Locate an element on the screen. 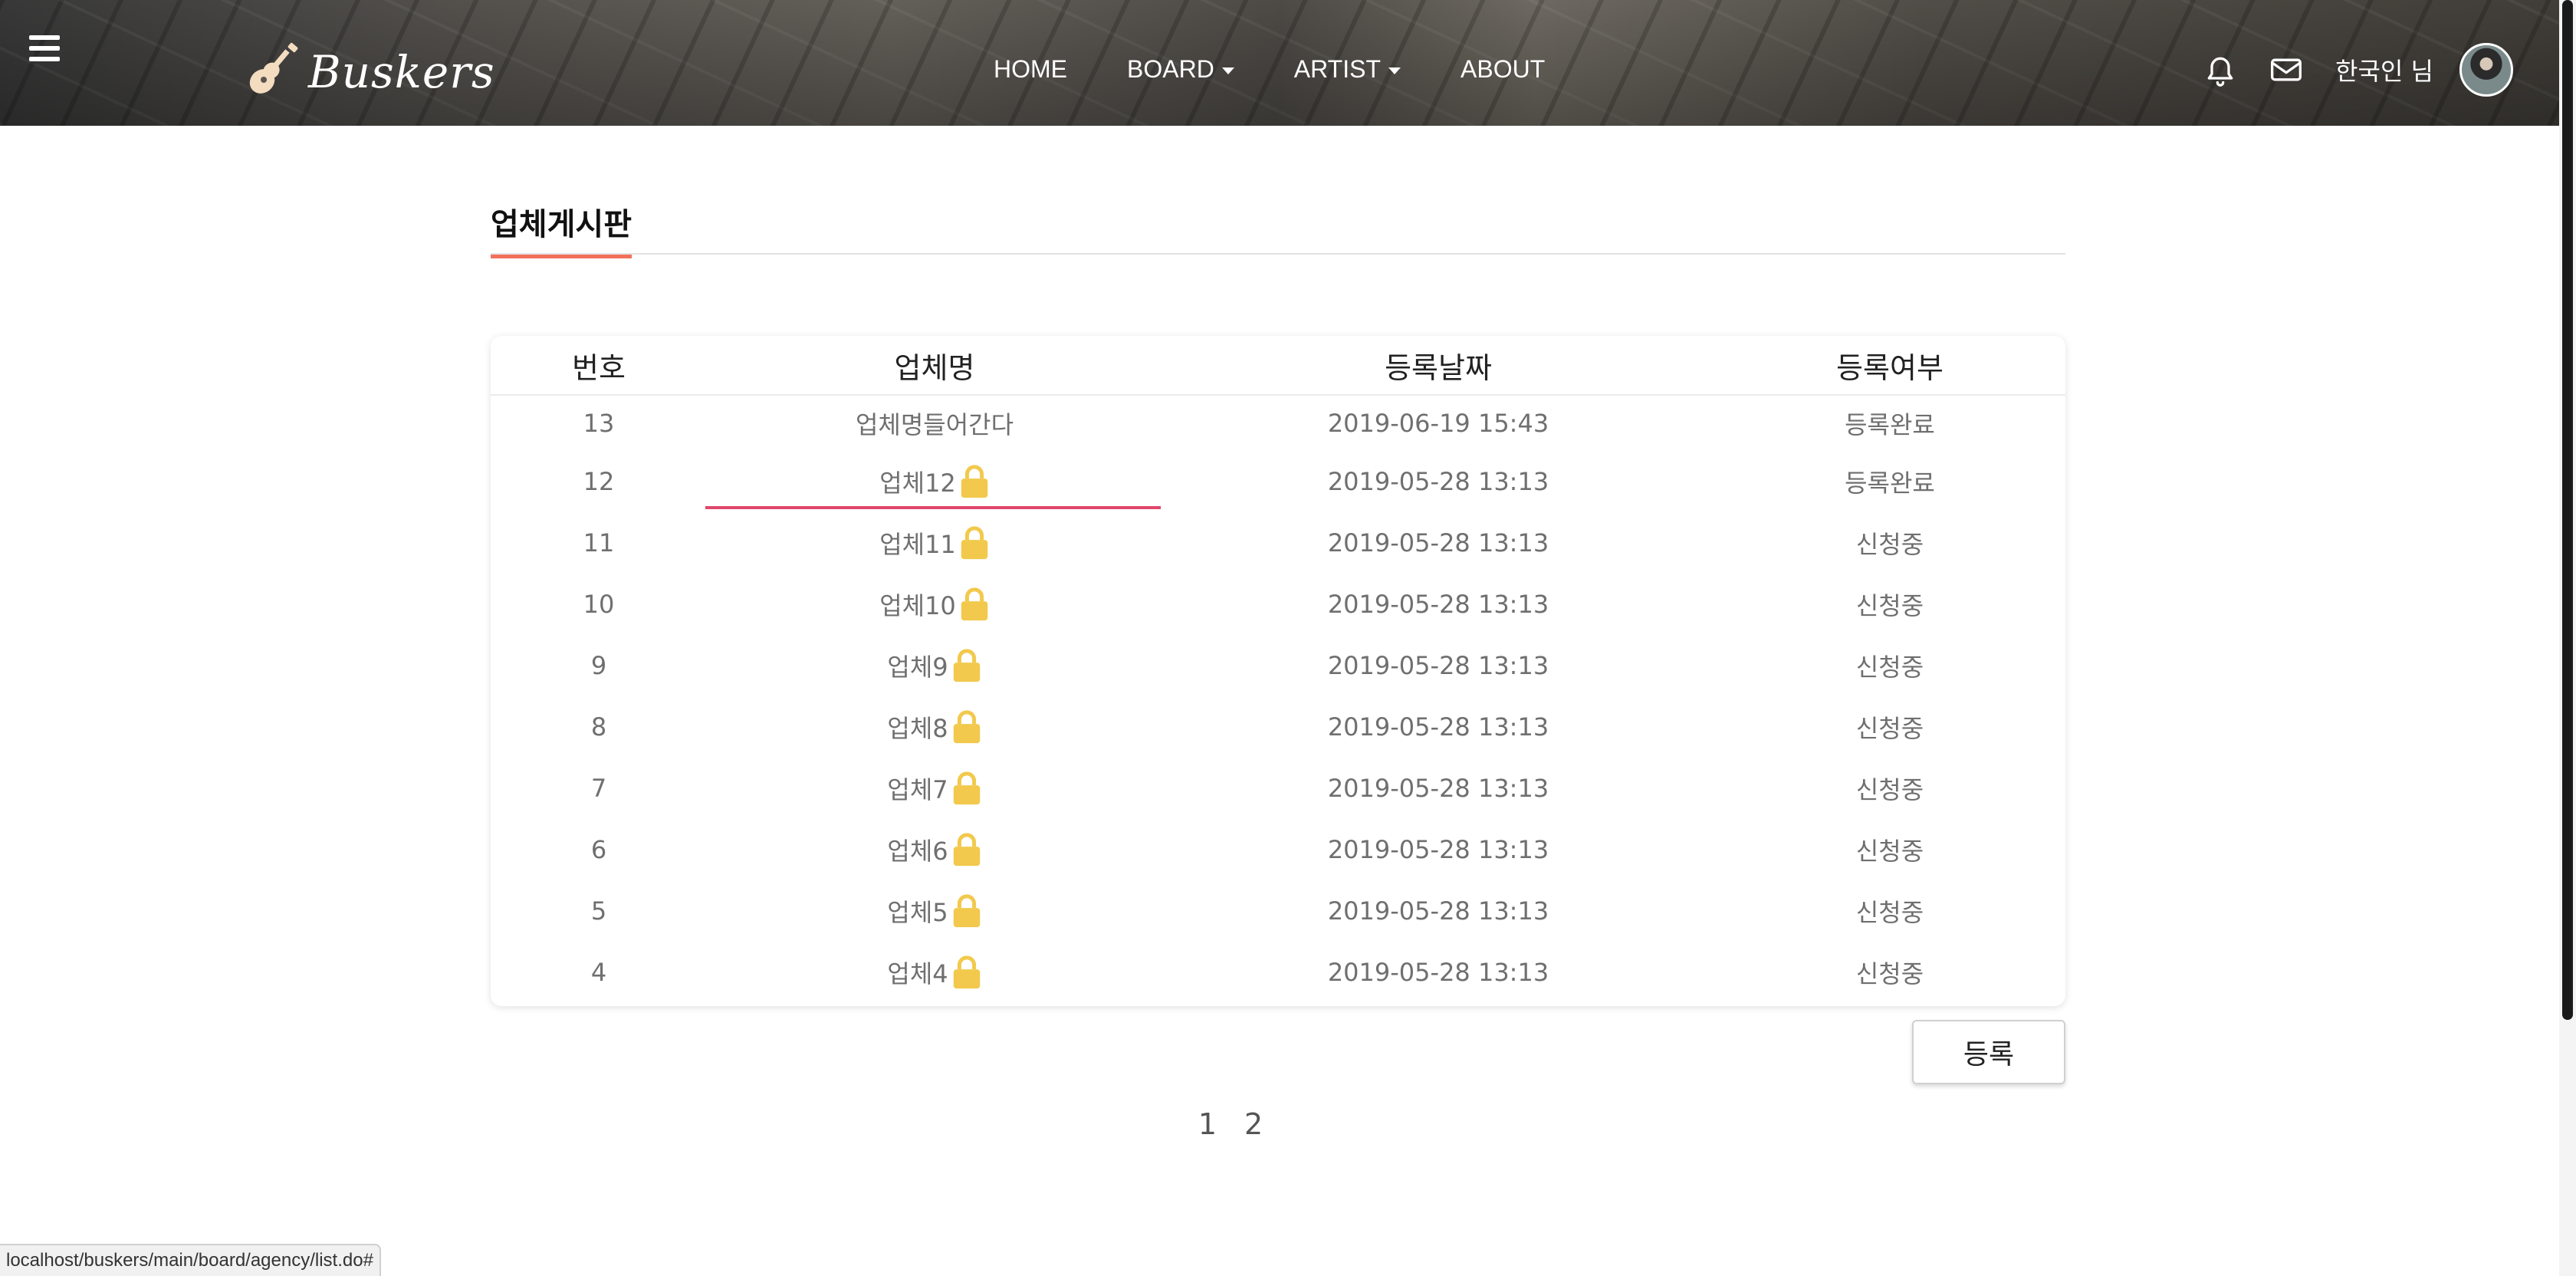 The image size is (2576, 1276). nav-artist: ARTIST is located at coordinates (1348, 69).